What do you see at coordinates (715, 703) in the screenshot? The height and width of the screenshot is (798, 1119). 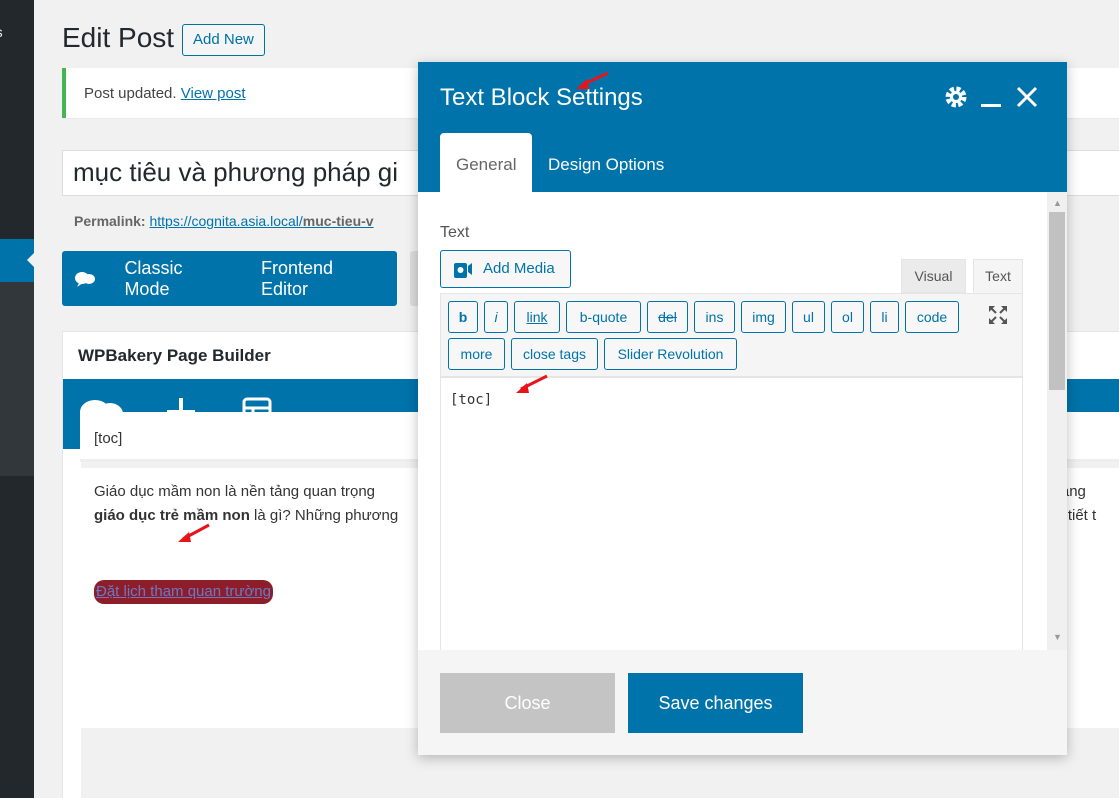 I see `save-changes-button: Save changes` at bounding box center [715, 703].